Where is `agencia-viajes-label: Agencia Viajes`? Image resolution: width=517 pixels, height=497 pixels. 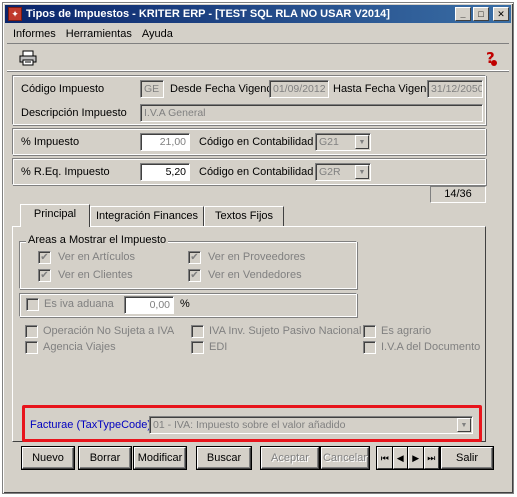 agencia-viajes-label: Agencia Viajes is located at coordinates (79, 347).